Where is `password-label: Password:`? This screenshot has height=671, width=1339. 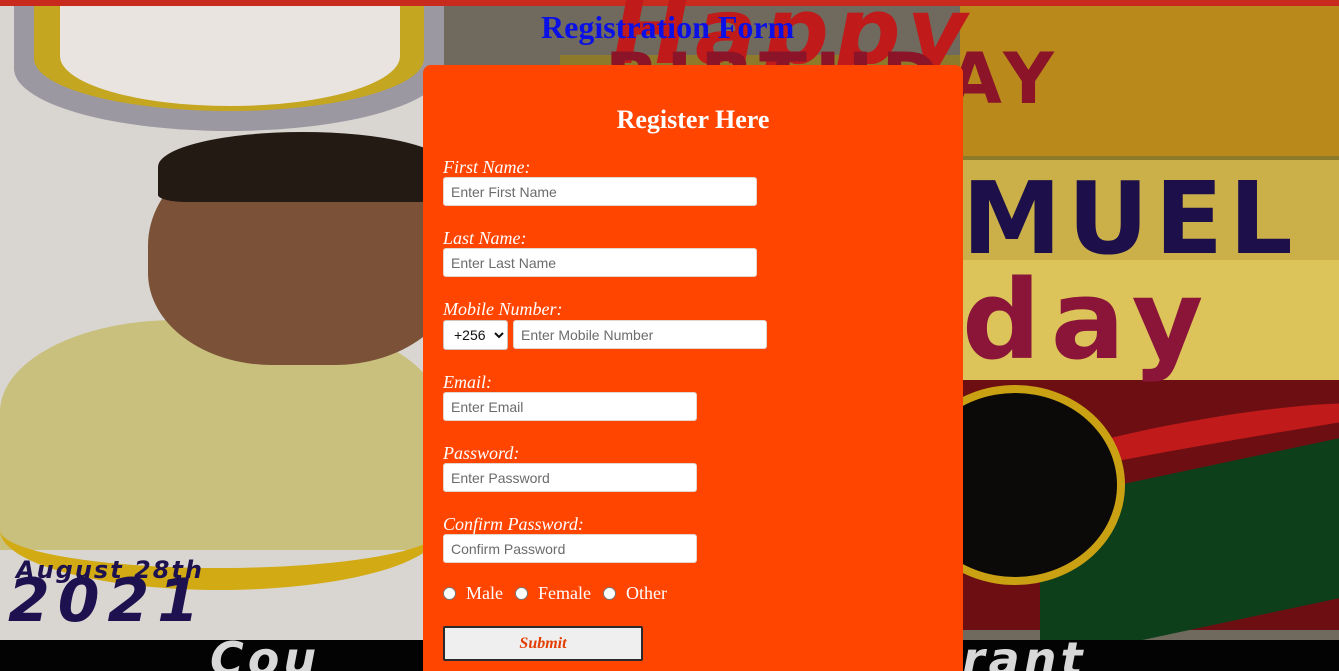
password-label: Password: is located at coordinates (481, 453).